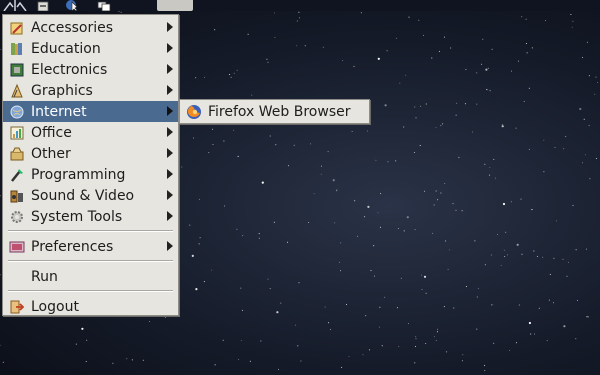 Image resolution: width=600 pixels, height=375 pixels. What do you see at coordinates (90, 132) in the screenshot?
I see `menu-item-office: Office` at bounding box center [90, 132].